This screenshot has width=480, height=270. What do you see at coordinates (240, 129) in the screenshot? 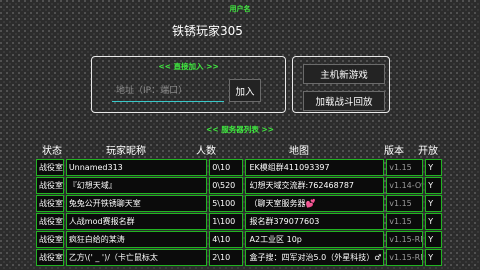
I see `server-list-title: << 服务器列表 >>` at bounding box center [240, 129].